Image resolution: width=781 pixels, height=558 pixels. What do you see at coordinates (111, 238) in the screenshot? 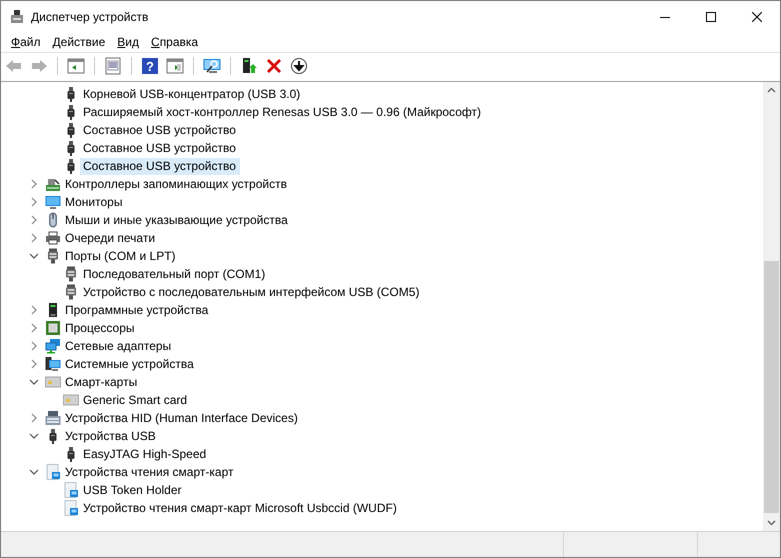
I see `tree-item: Очереди печати` at bounding box center [111, 238].